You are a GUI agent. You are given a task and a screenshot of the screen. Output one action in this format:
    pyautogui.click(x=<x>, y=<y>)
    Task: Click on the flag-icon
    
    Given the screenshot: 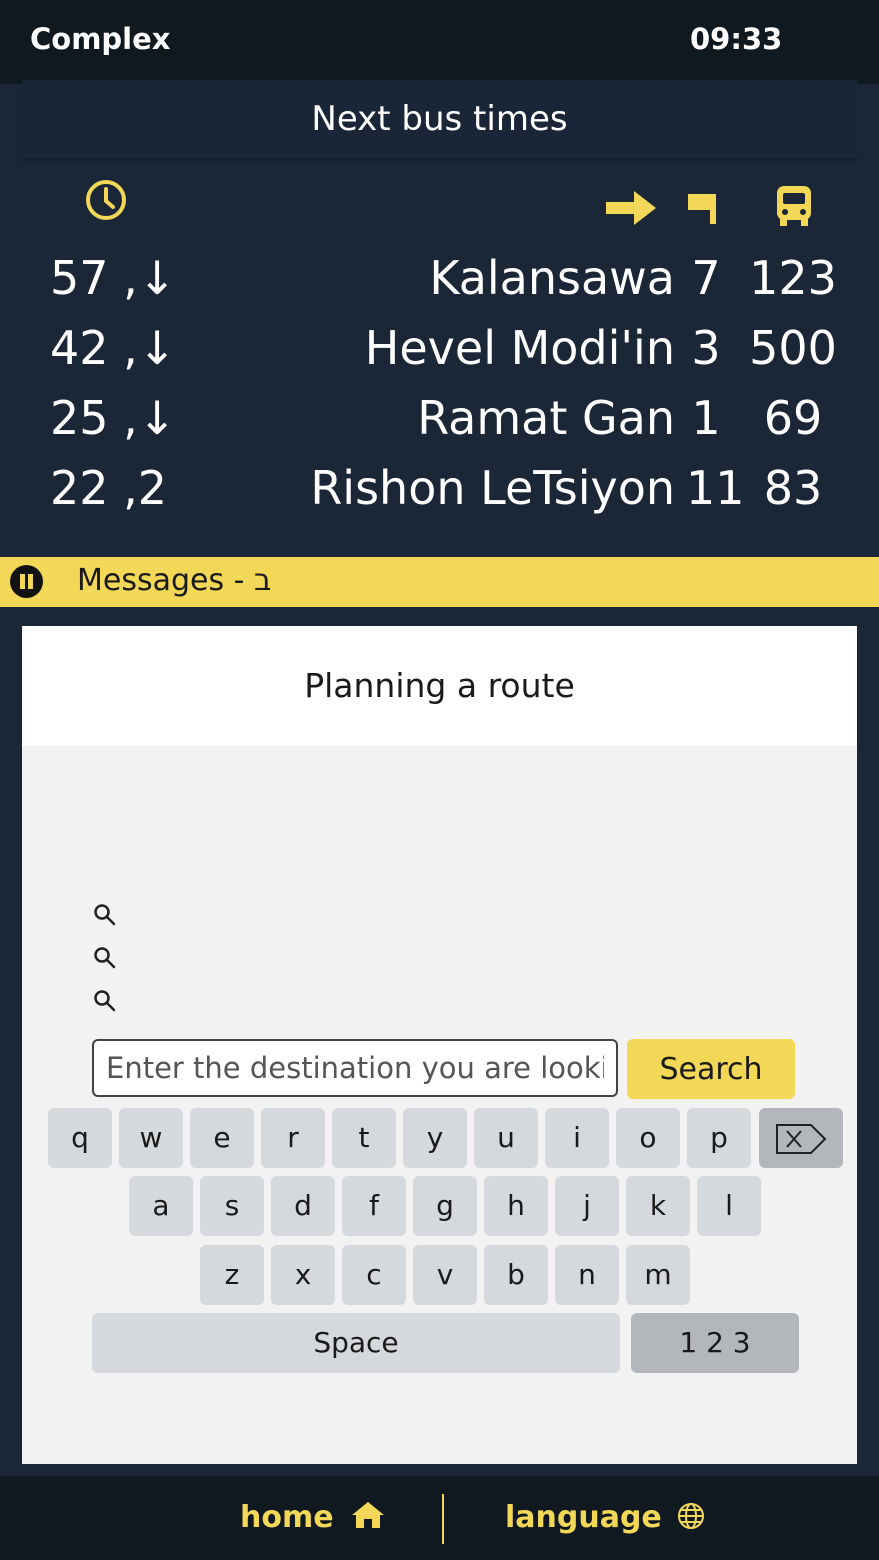 What is the action you would take?
    pyautogui.click(x=702, y=209)
    